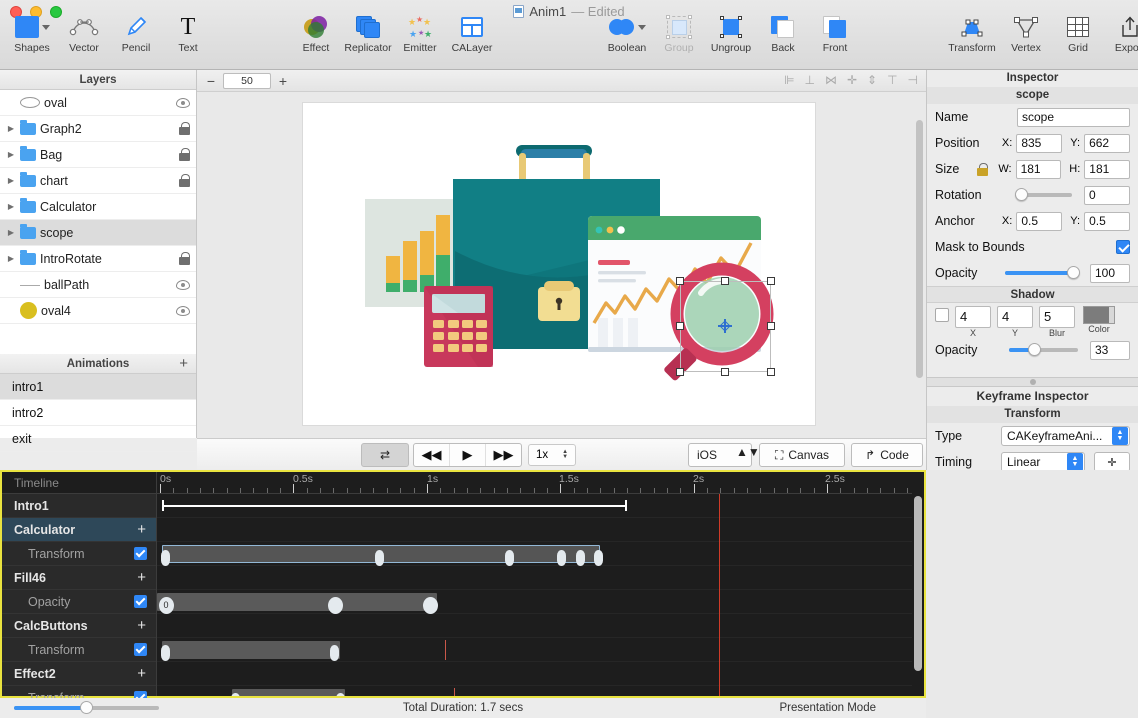 The image size is (1138, 718). Describe the element at coordinates (534, 602) in the screenshot. I see `track-fill46-opacity: 0` at that location.